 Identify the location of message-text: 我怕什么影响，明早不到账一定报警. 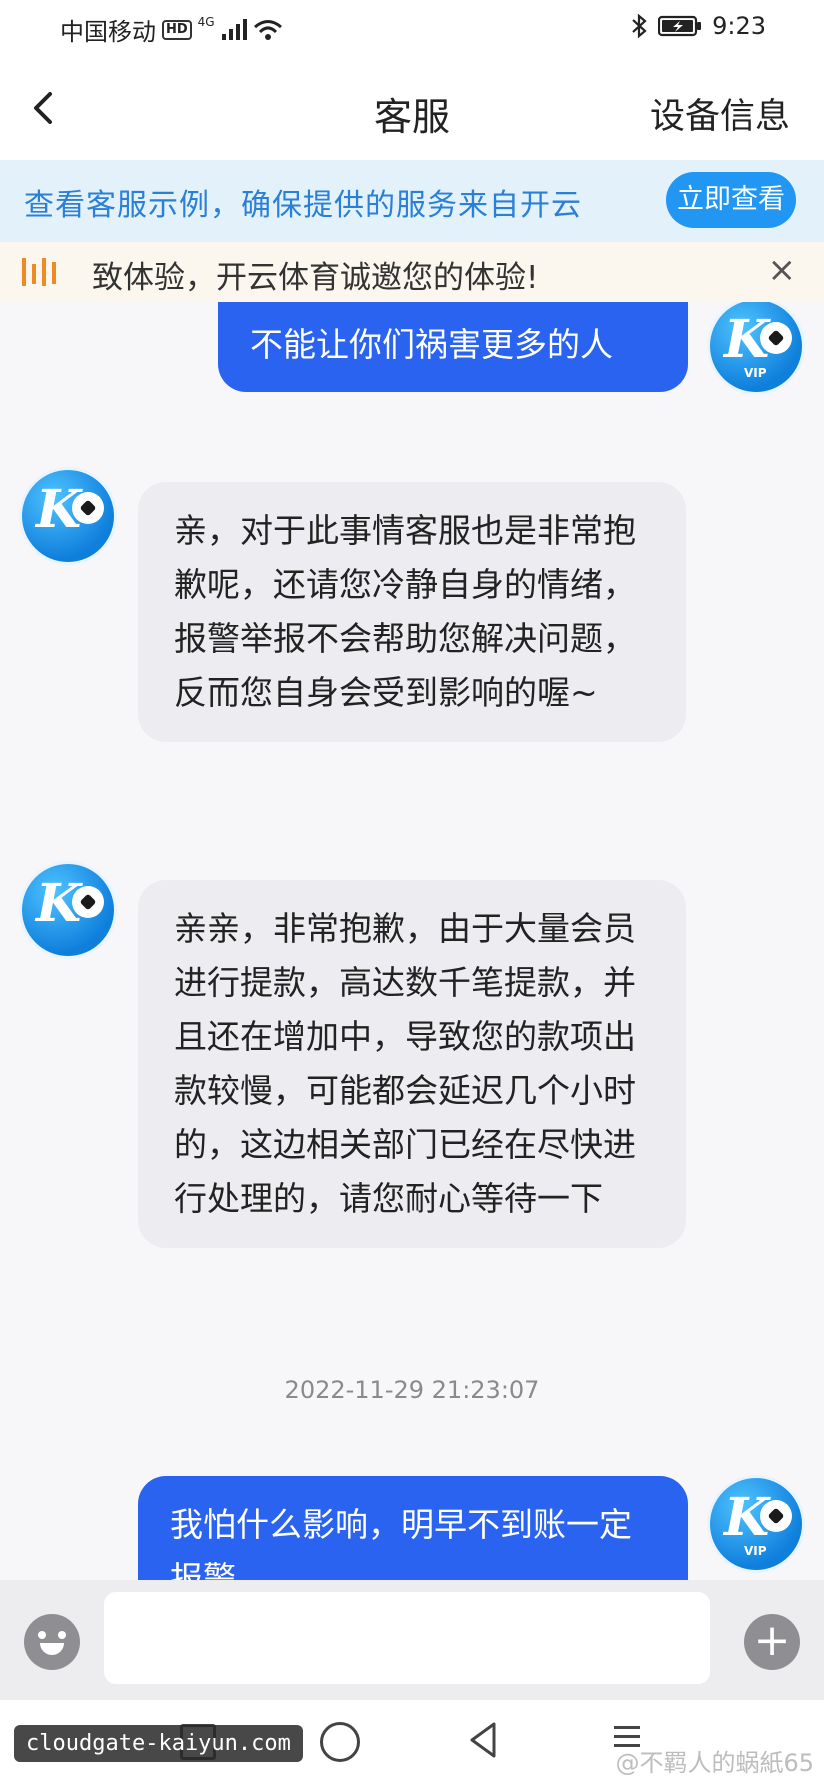
(401, 1542).